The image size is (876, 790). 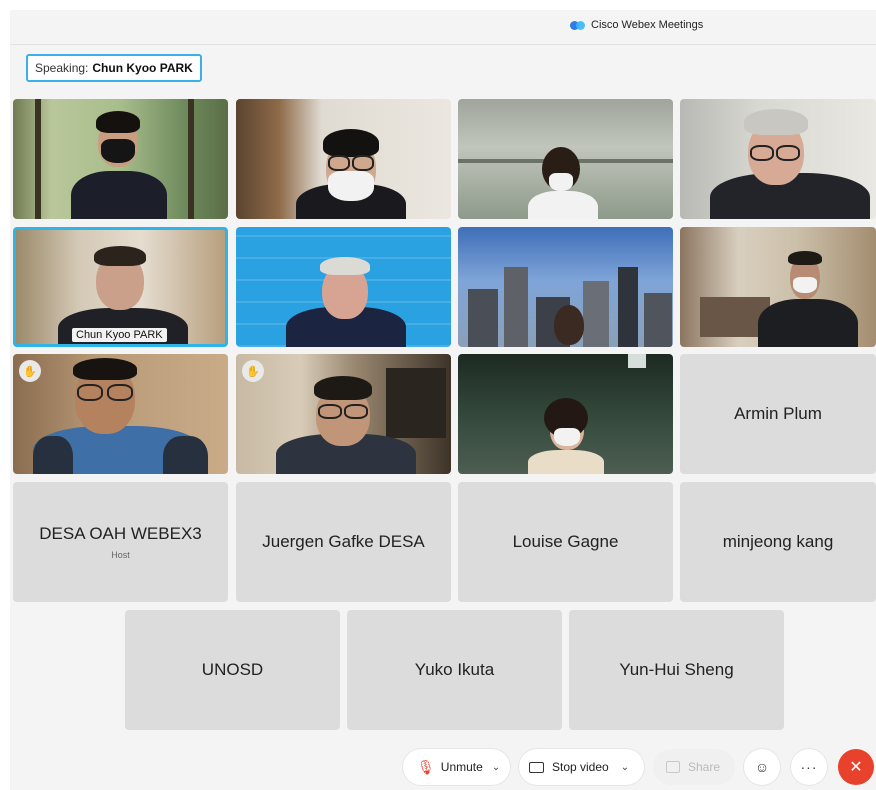 I want to click on participant-name: Louise Gagne, so click(x=565, y=541).